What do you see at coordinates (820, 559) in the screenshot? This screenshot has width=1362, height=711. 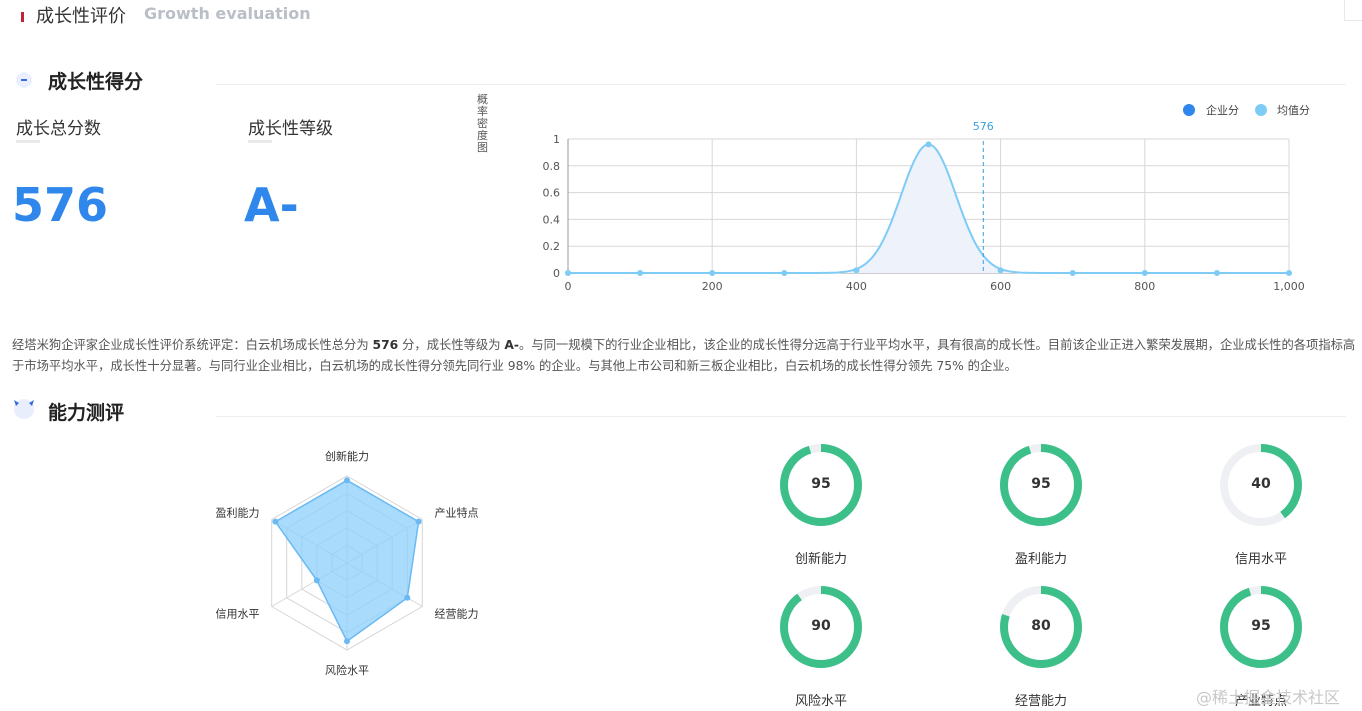 I see `donut-label: 创新能力` at bounding box center [820, 559].